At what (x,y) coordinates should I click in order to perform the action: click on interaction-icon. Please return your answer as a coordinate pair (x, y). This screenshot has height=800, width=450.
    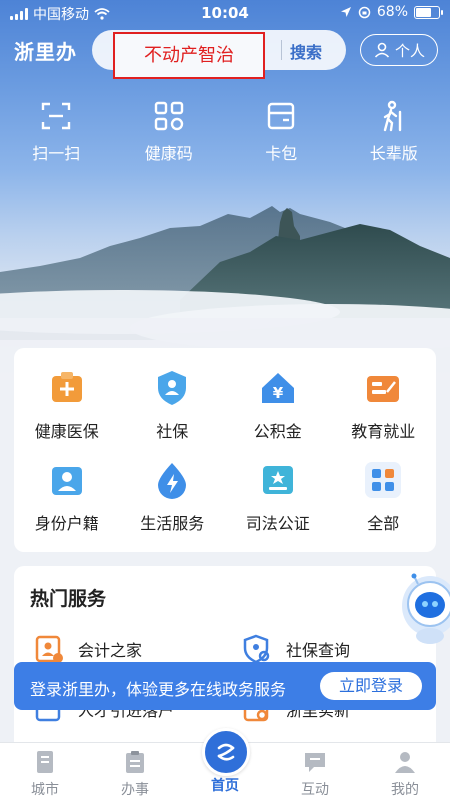
    Looking at the image, I should click on (315, 762).